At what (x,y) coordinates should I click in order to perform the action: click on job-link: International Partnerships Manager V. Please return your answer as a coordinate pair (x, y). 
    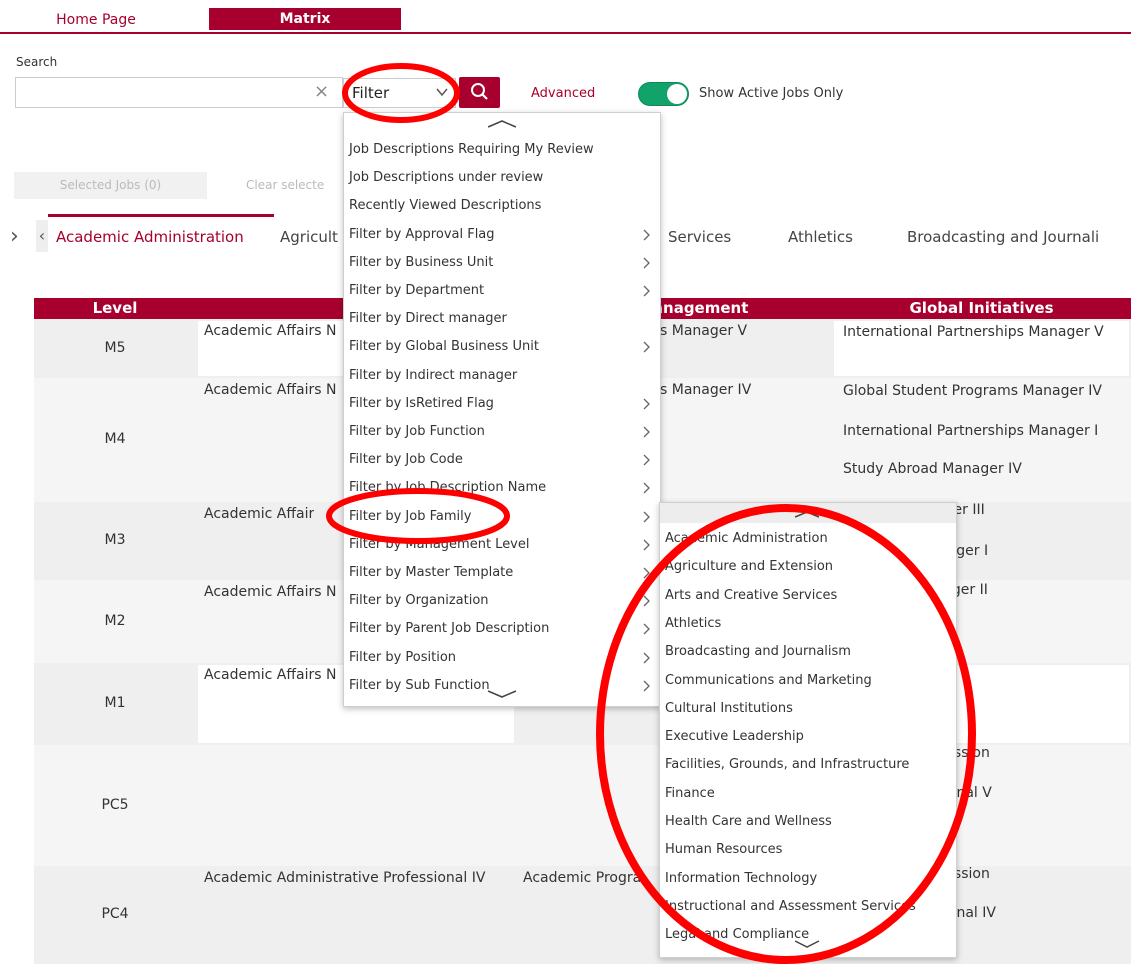
    Looking at the image, I should click on (987, 332).